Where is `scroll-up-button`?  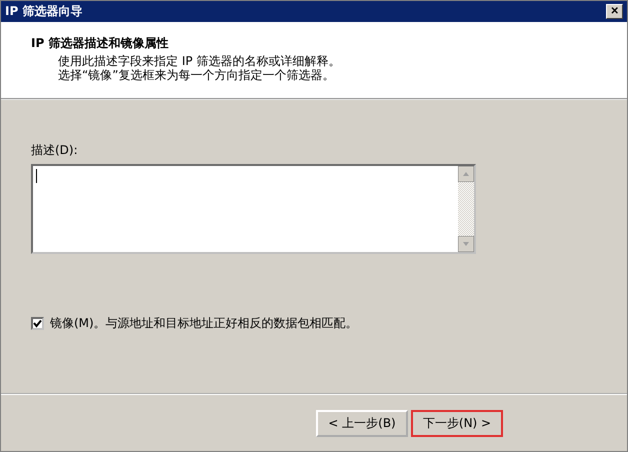
scroll-up-button is located at coordinates (466, 174).